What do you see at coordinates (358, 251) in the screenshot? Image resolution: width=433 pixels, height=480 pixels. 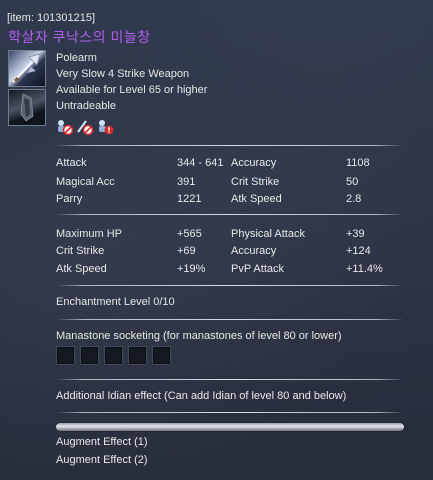 I see `stat-value: +124` at bounding box center [358, 251].